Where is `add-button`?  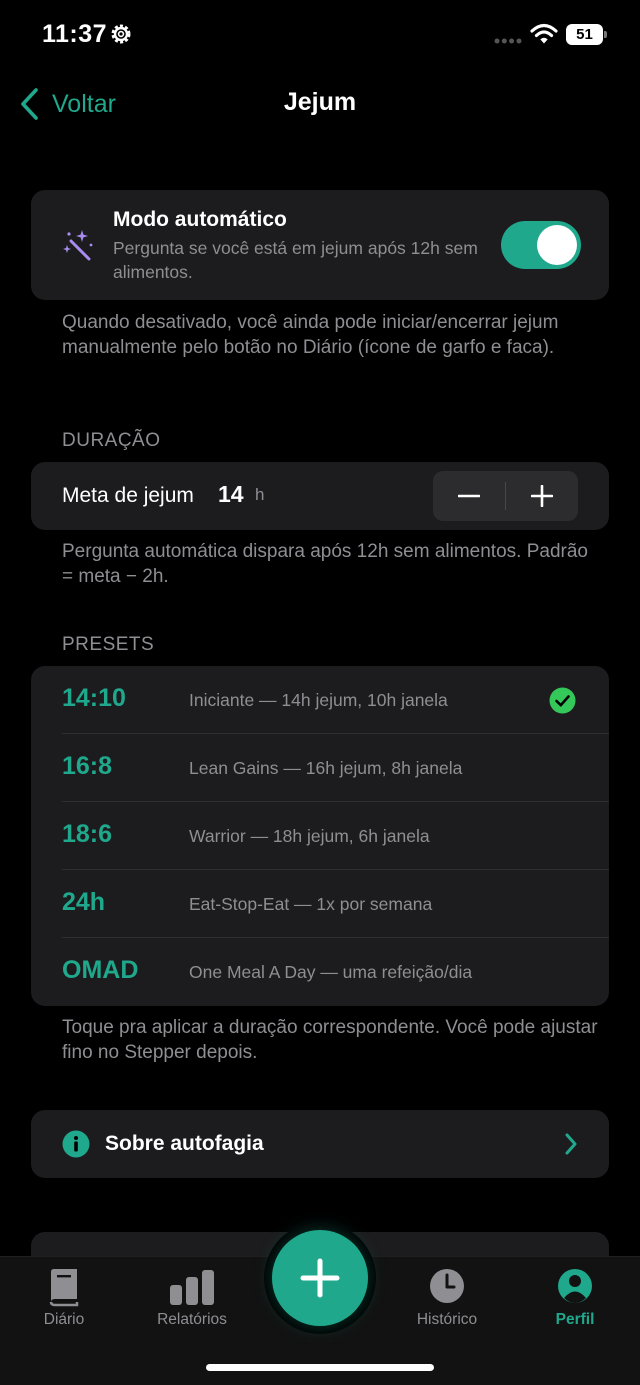 add-button is located at coordinates (320, 1278).